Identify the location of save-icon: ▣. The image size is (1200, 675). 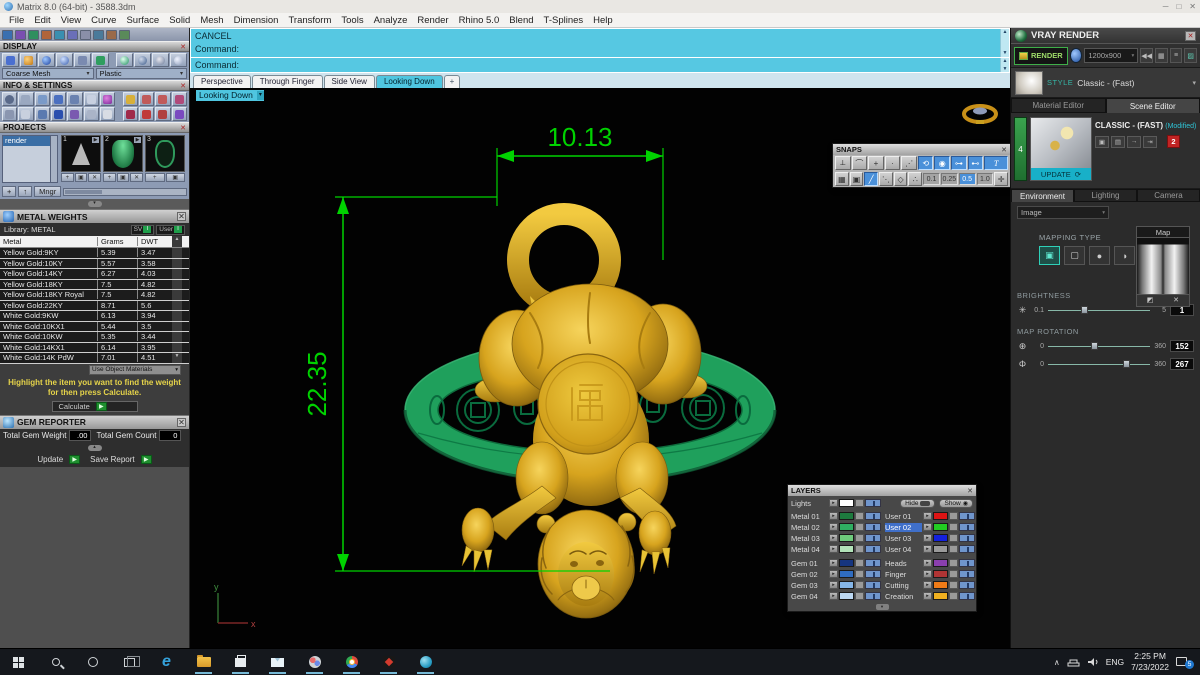
(1102, 141).